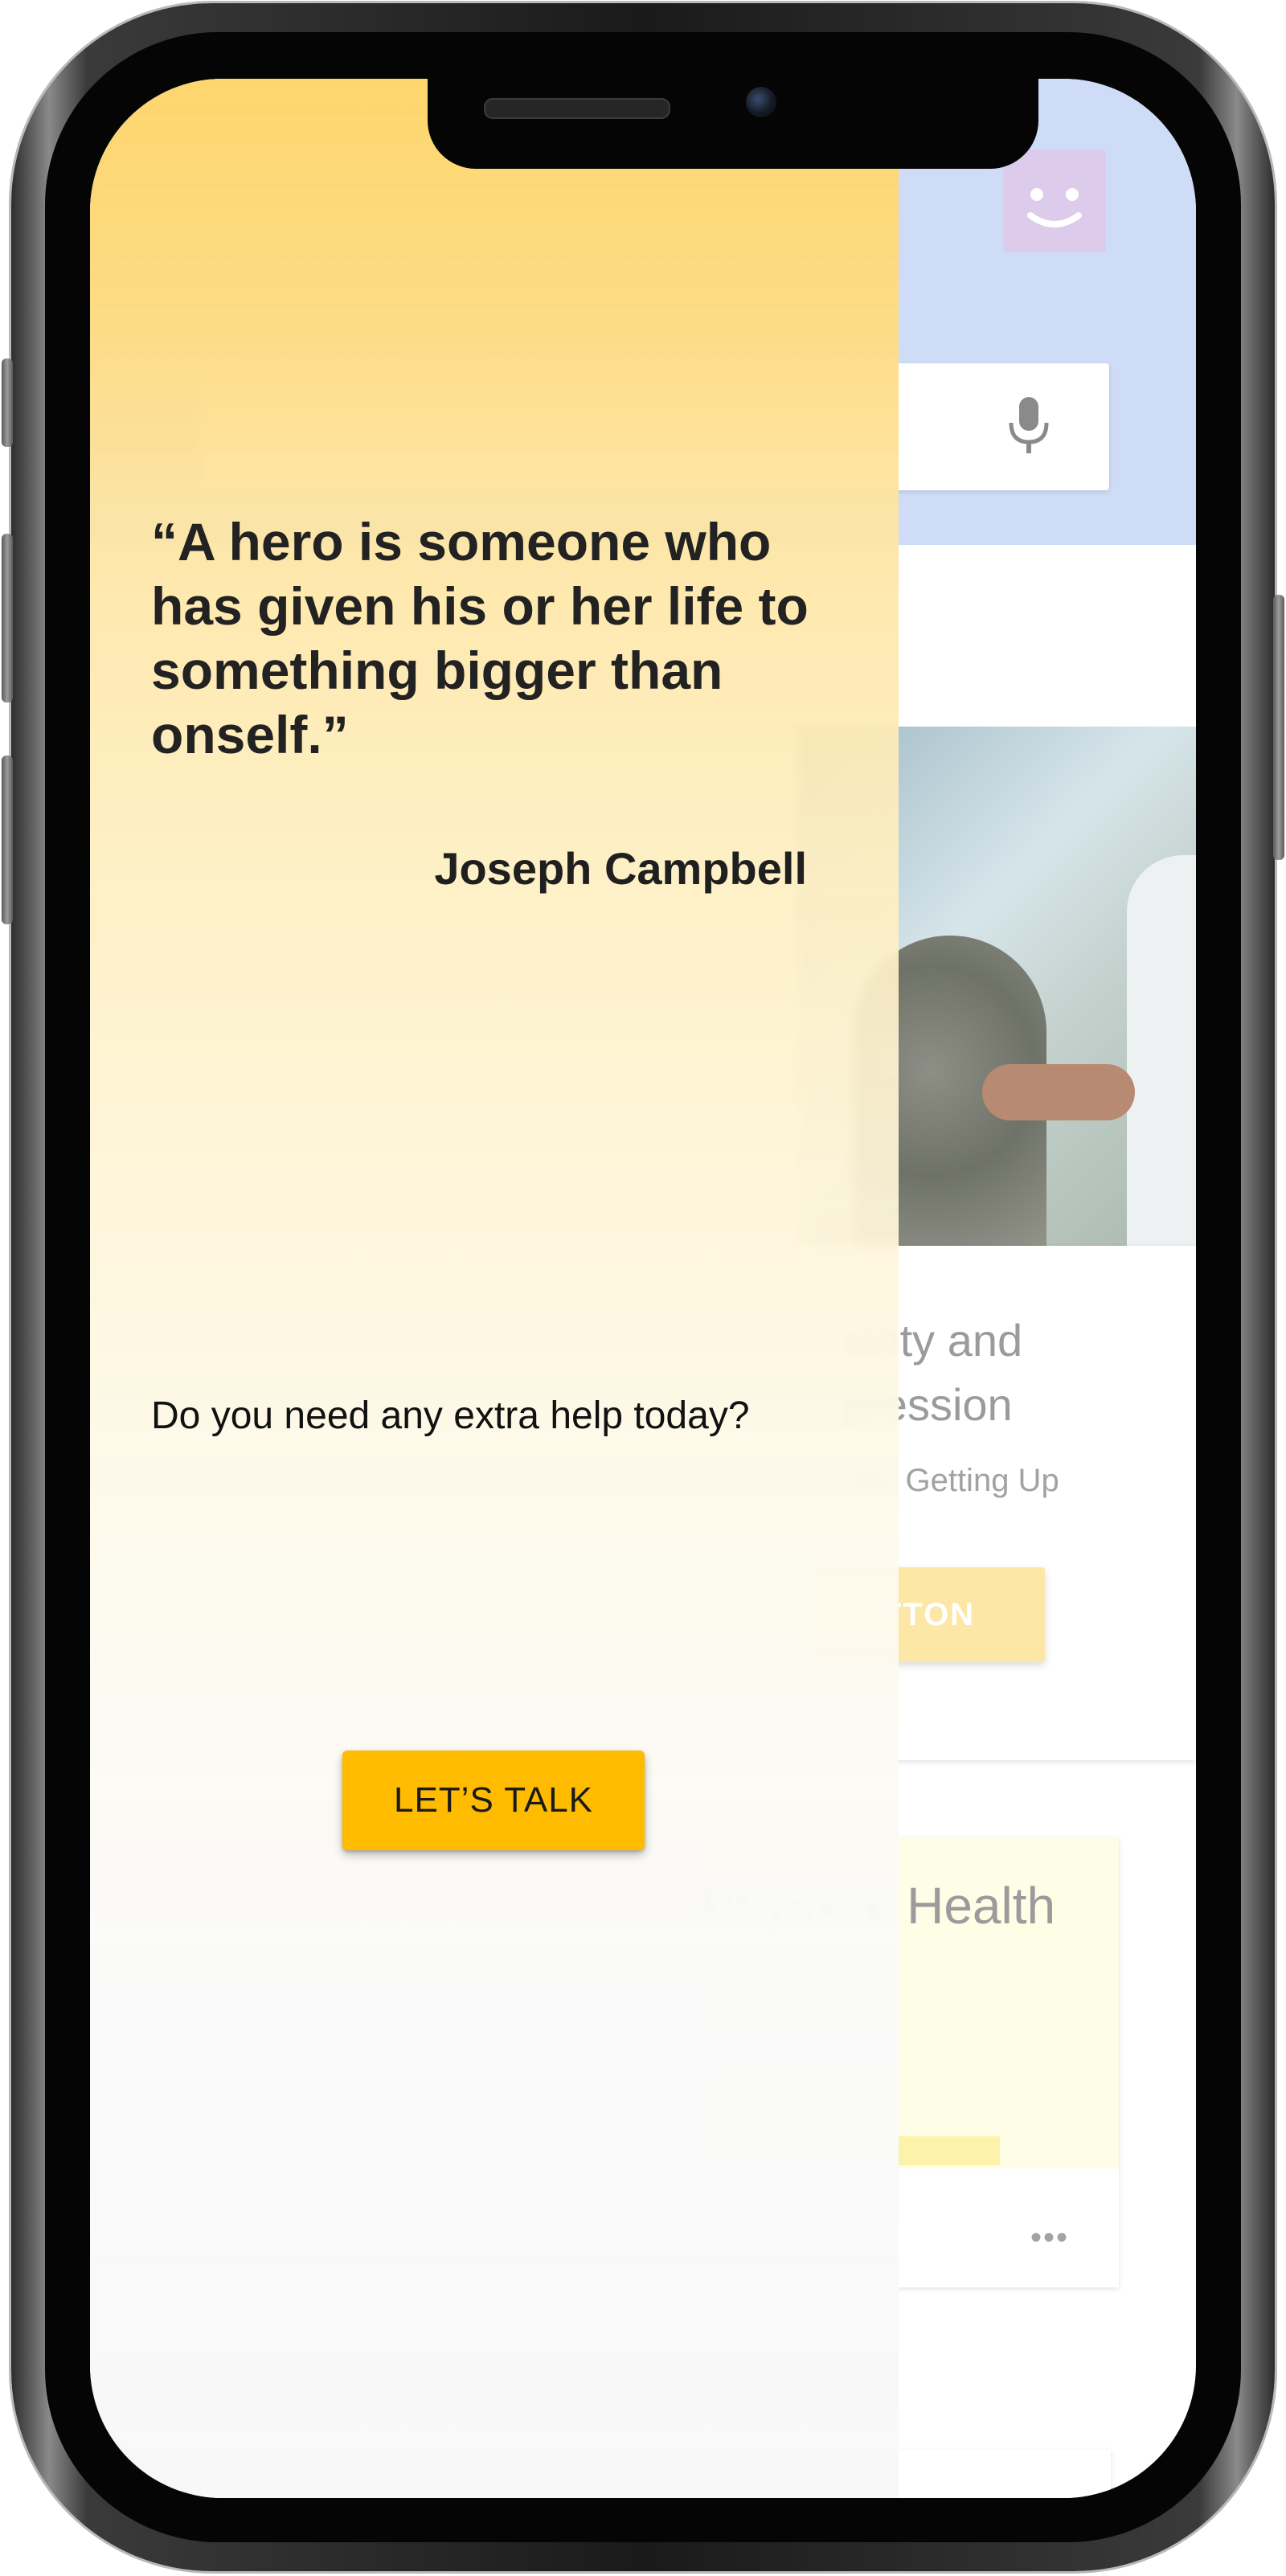  Describe the element at coordinates (7, 840) in the screenshot. I see `volume-down-button` at that location.